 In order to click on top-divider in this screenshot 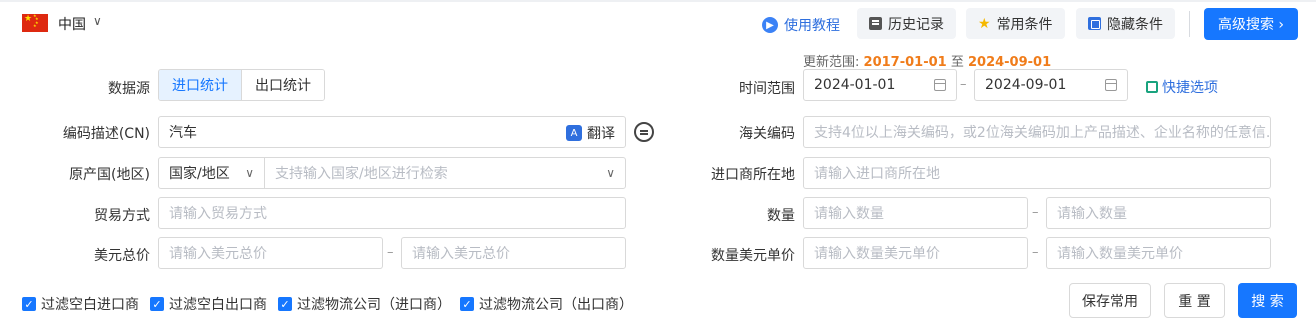, I will do `click(658, 1)`.